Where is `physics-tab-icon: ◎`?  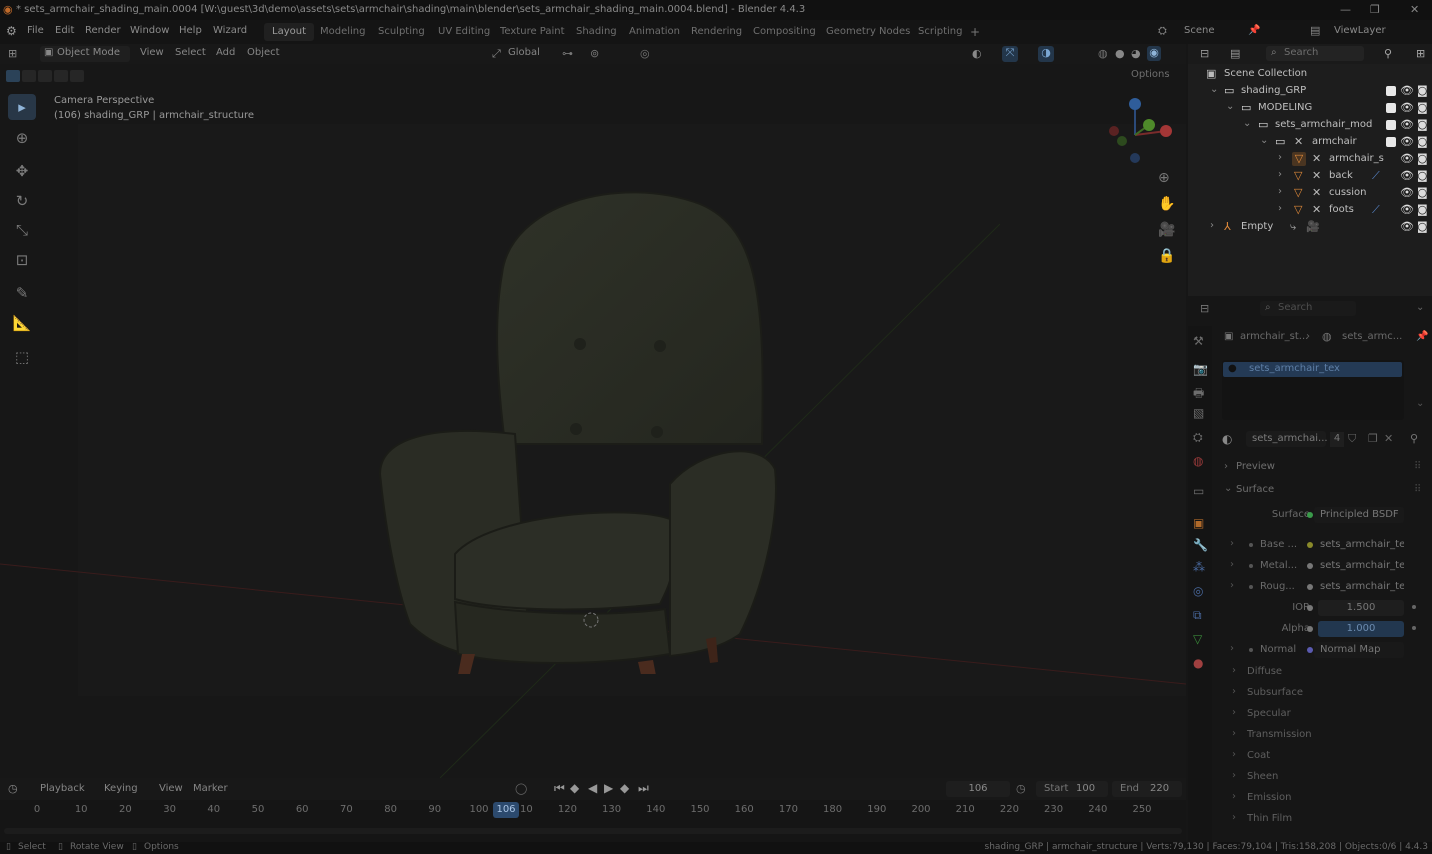 physics-tab-icon: ◎ is located at coordinates (1198, 591).